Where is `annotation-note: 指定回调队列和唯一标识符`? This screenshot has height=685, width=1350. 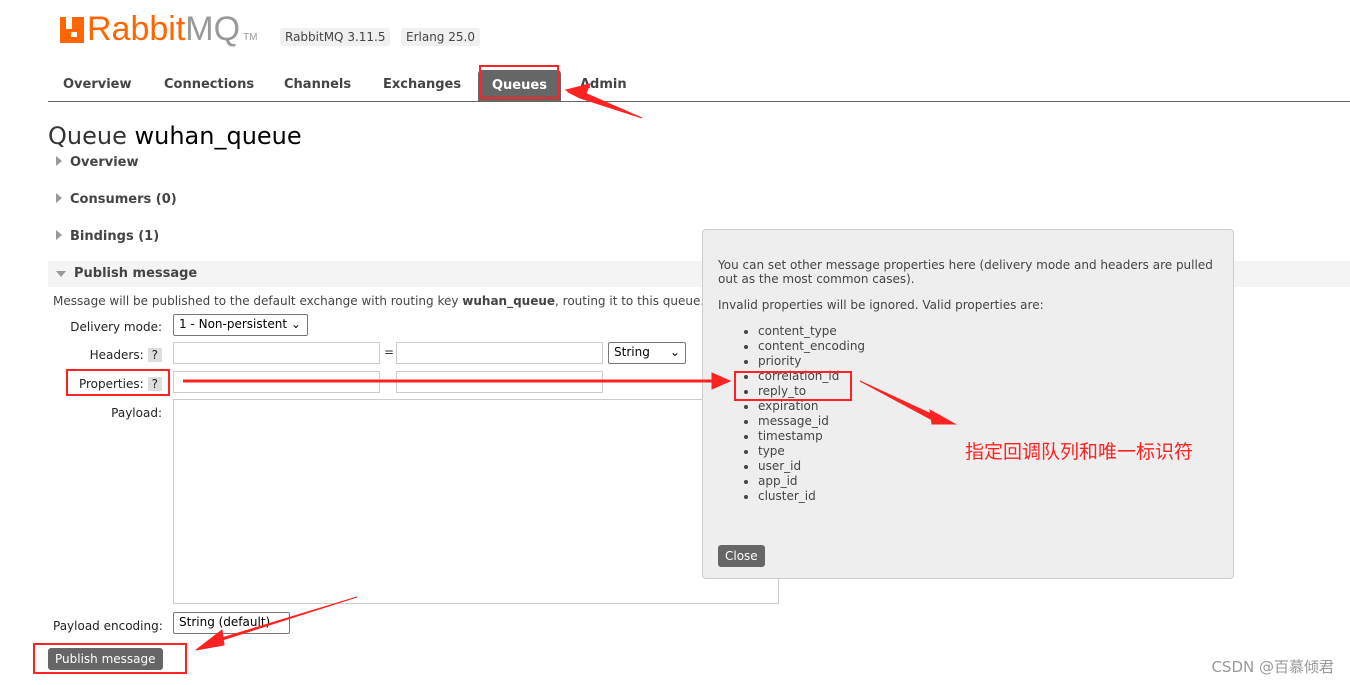
annotation-note: 指定回调队列和唯一标识符 is located at coordinates (1079, 452).